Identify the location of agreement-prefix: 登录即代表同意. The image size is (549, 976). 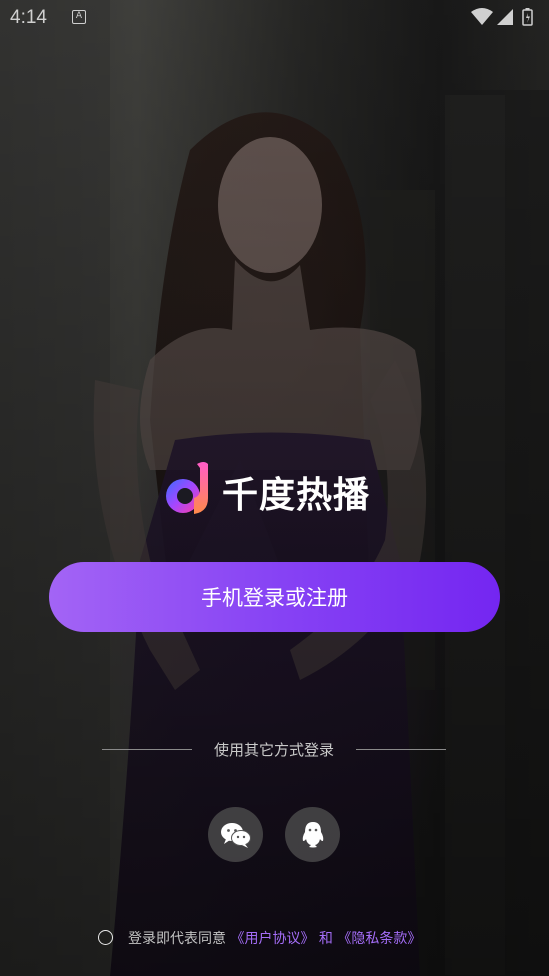
(177, 939).